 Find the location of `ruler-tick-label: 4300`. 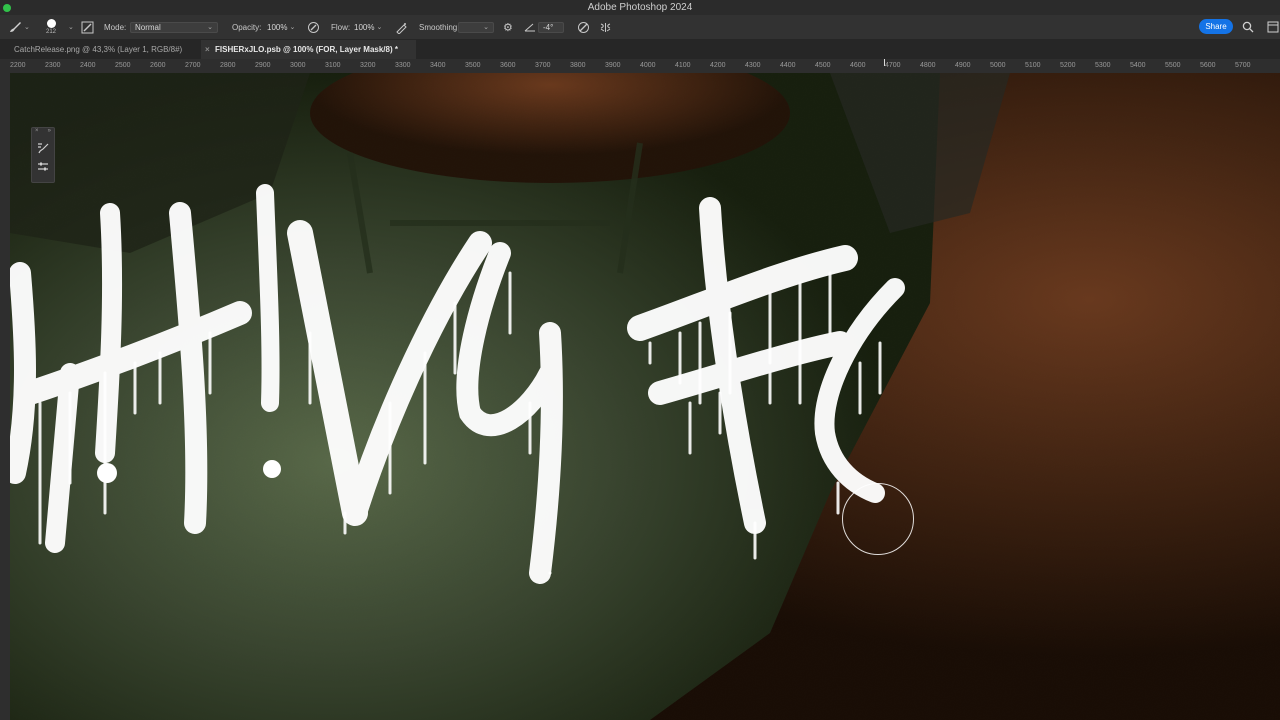

ruler-tick-label: 4300 is located at coordinates (753, 65).